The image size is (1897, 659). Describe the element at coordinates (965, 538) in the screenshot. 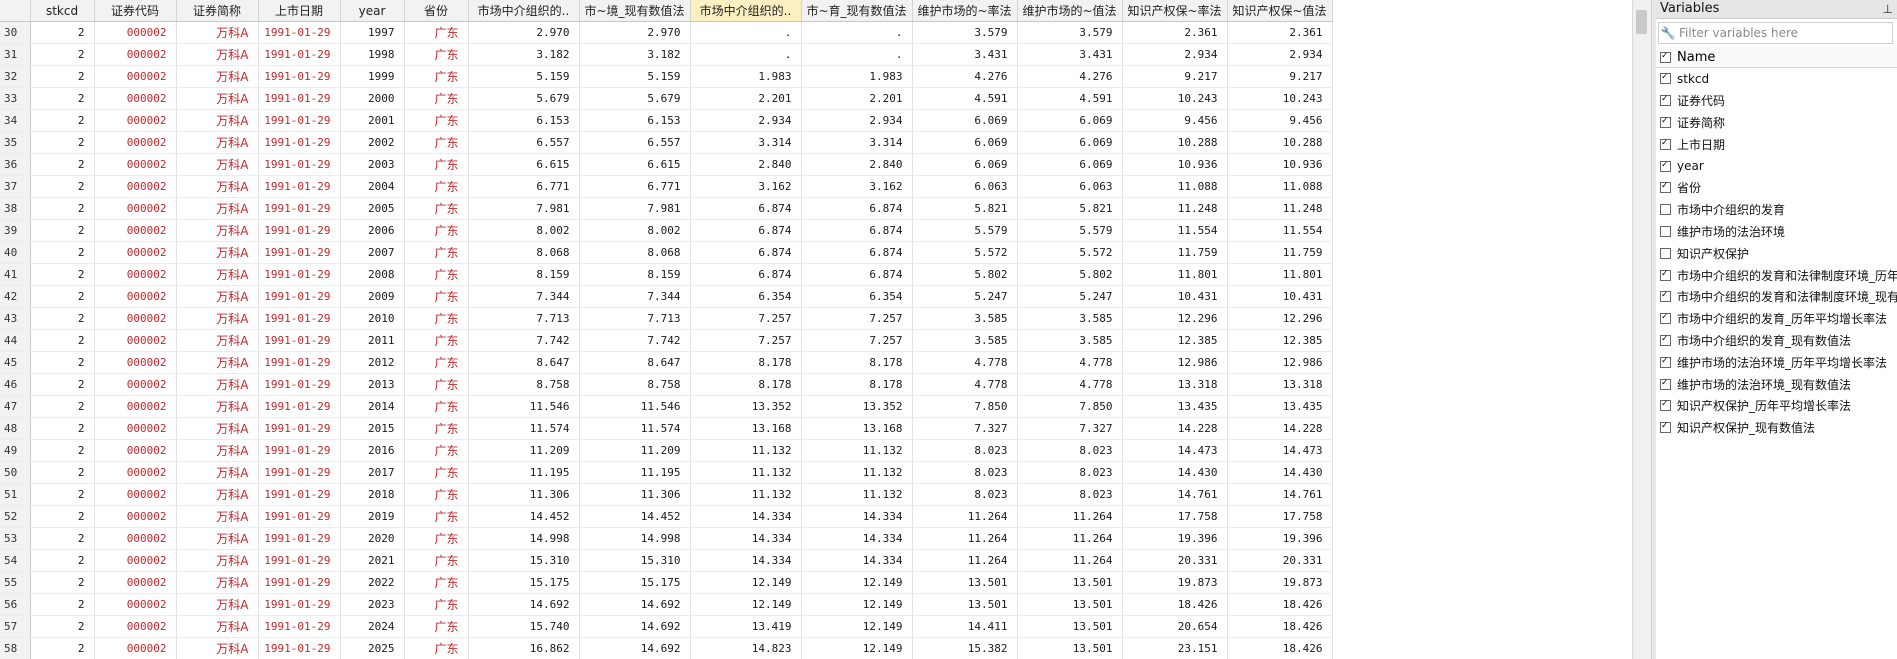

I see `table-cell: 11.264` at that location.